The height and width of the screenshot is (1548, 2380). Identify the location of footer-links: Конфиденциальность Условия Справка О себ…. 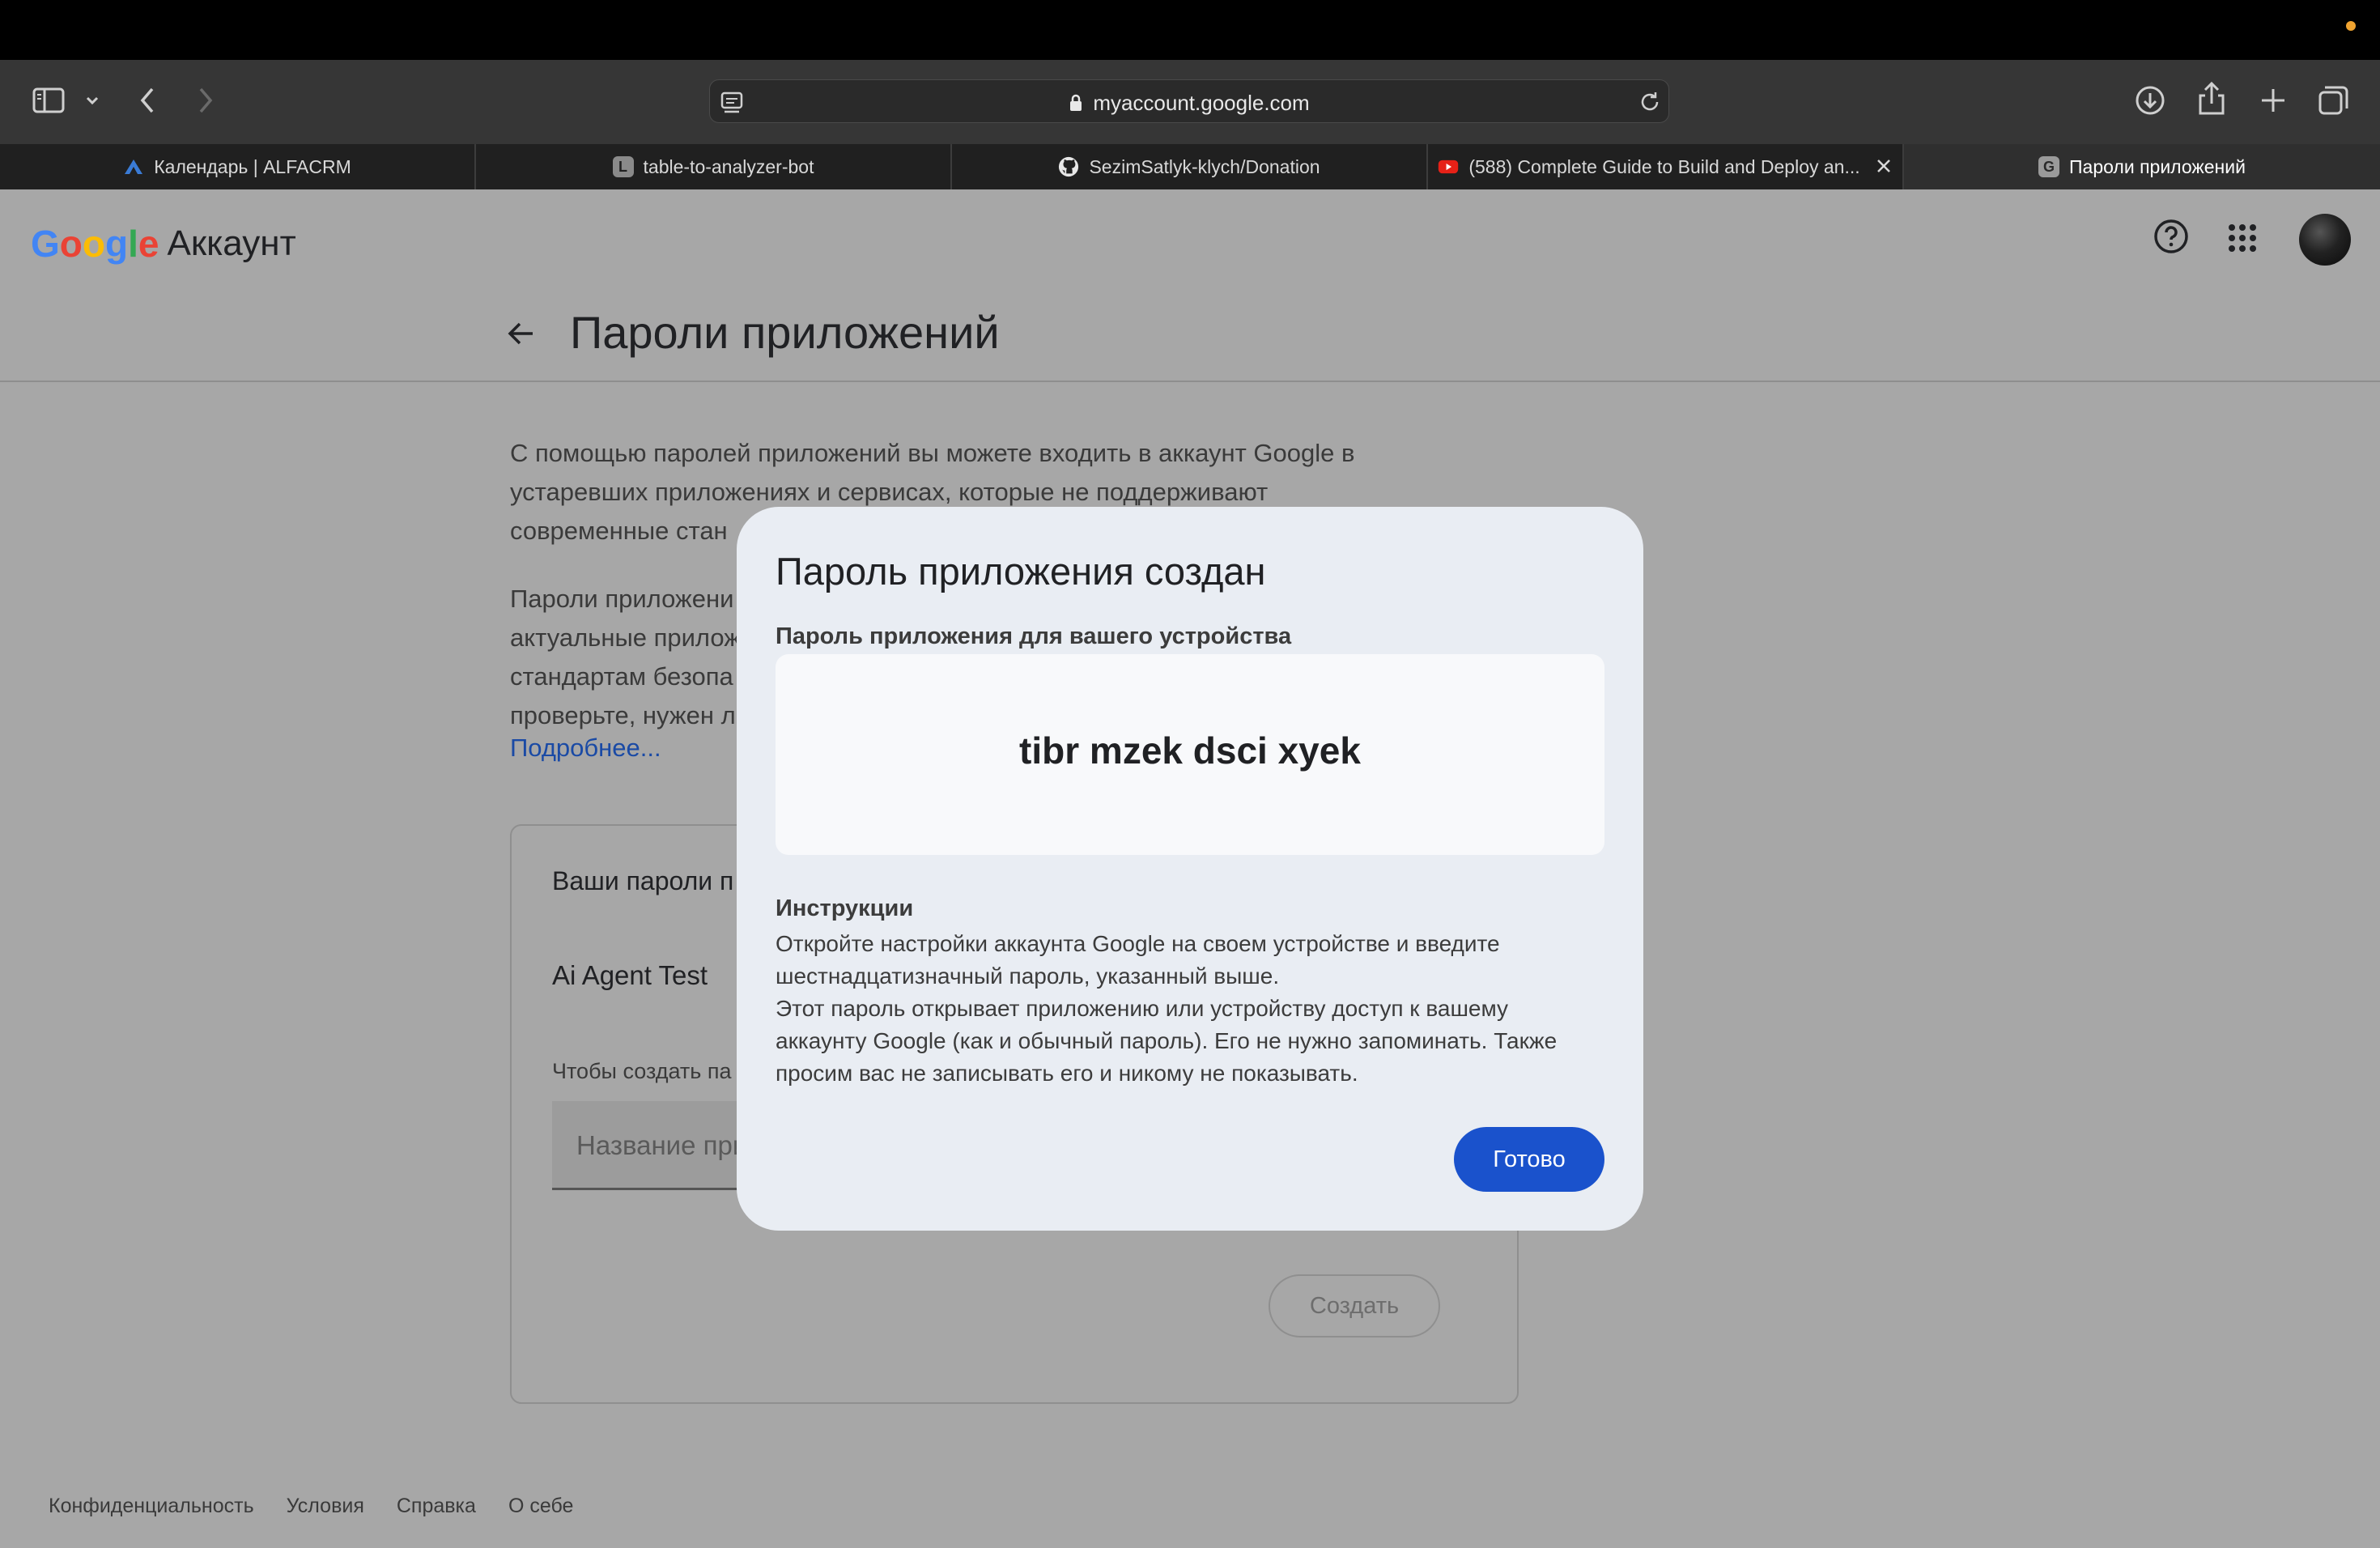
(311, 1506).